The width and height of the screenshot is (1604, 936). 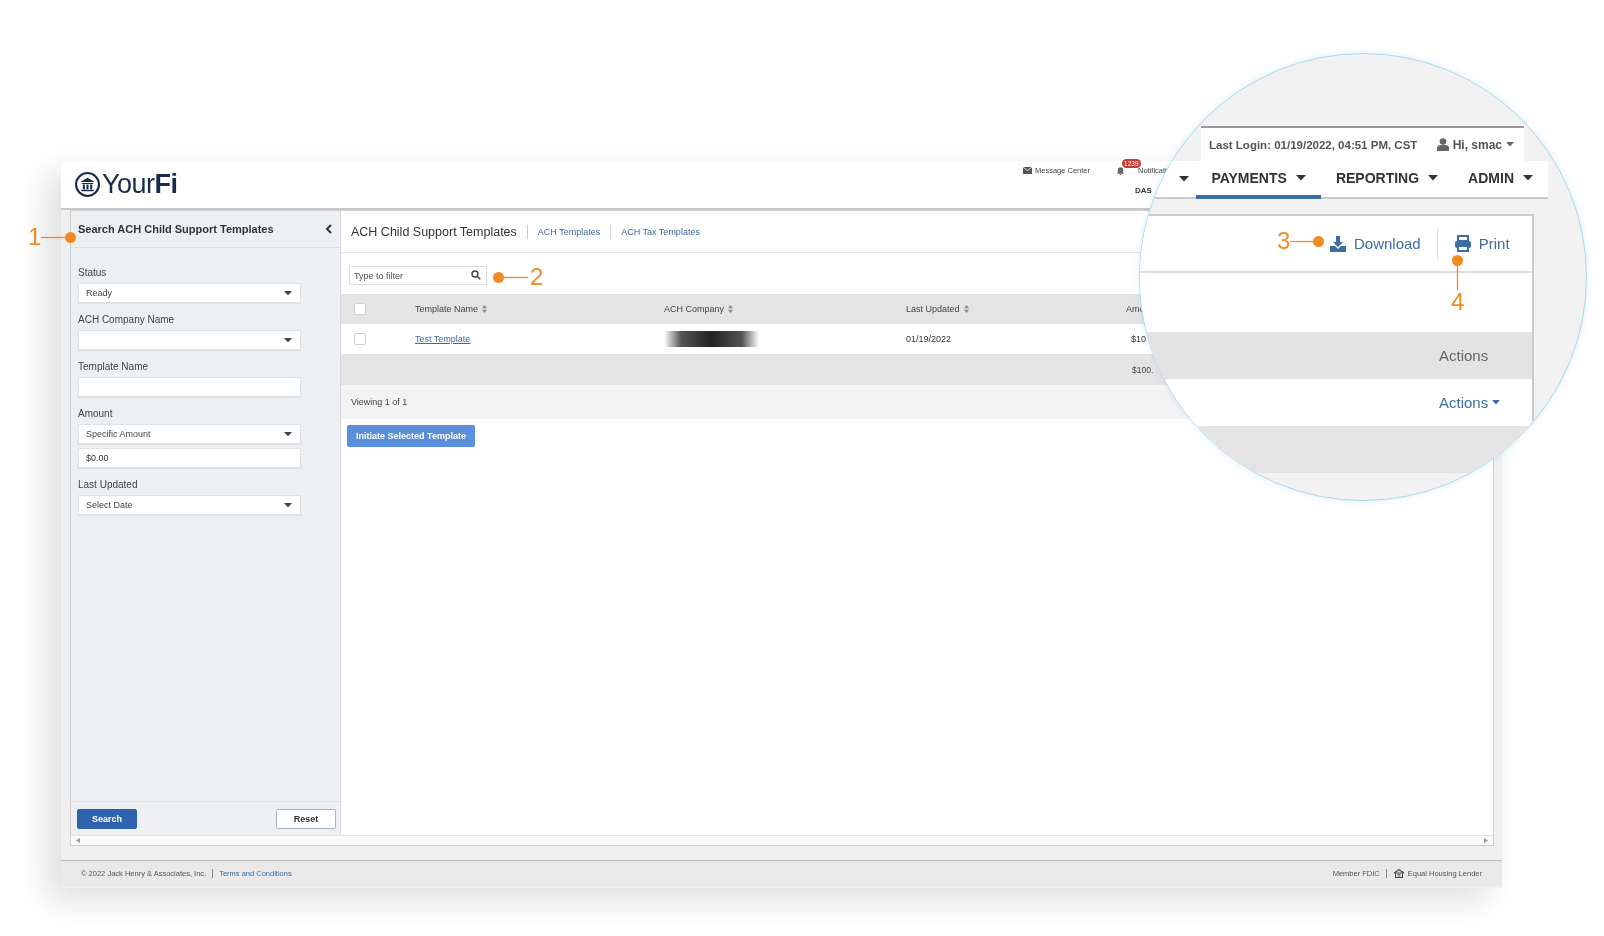 I want to click on template-link: Test Template, so click(x=443, y=339).